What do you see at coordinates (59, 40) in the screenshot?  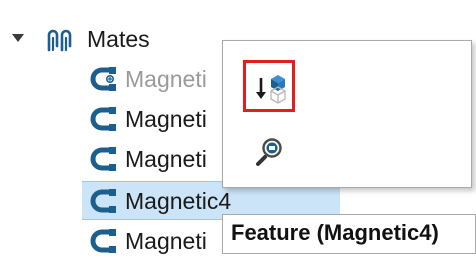 I see `mates-folder-icon` at bounding box center [59, 40].